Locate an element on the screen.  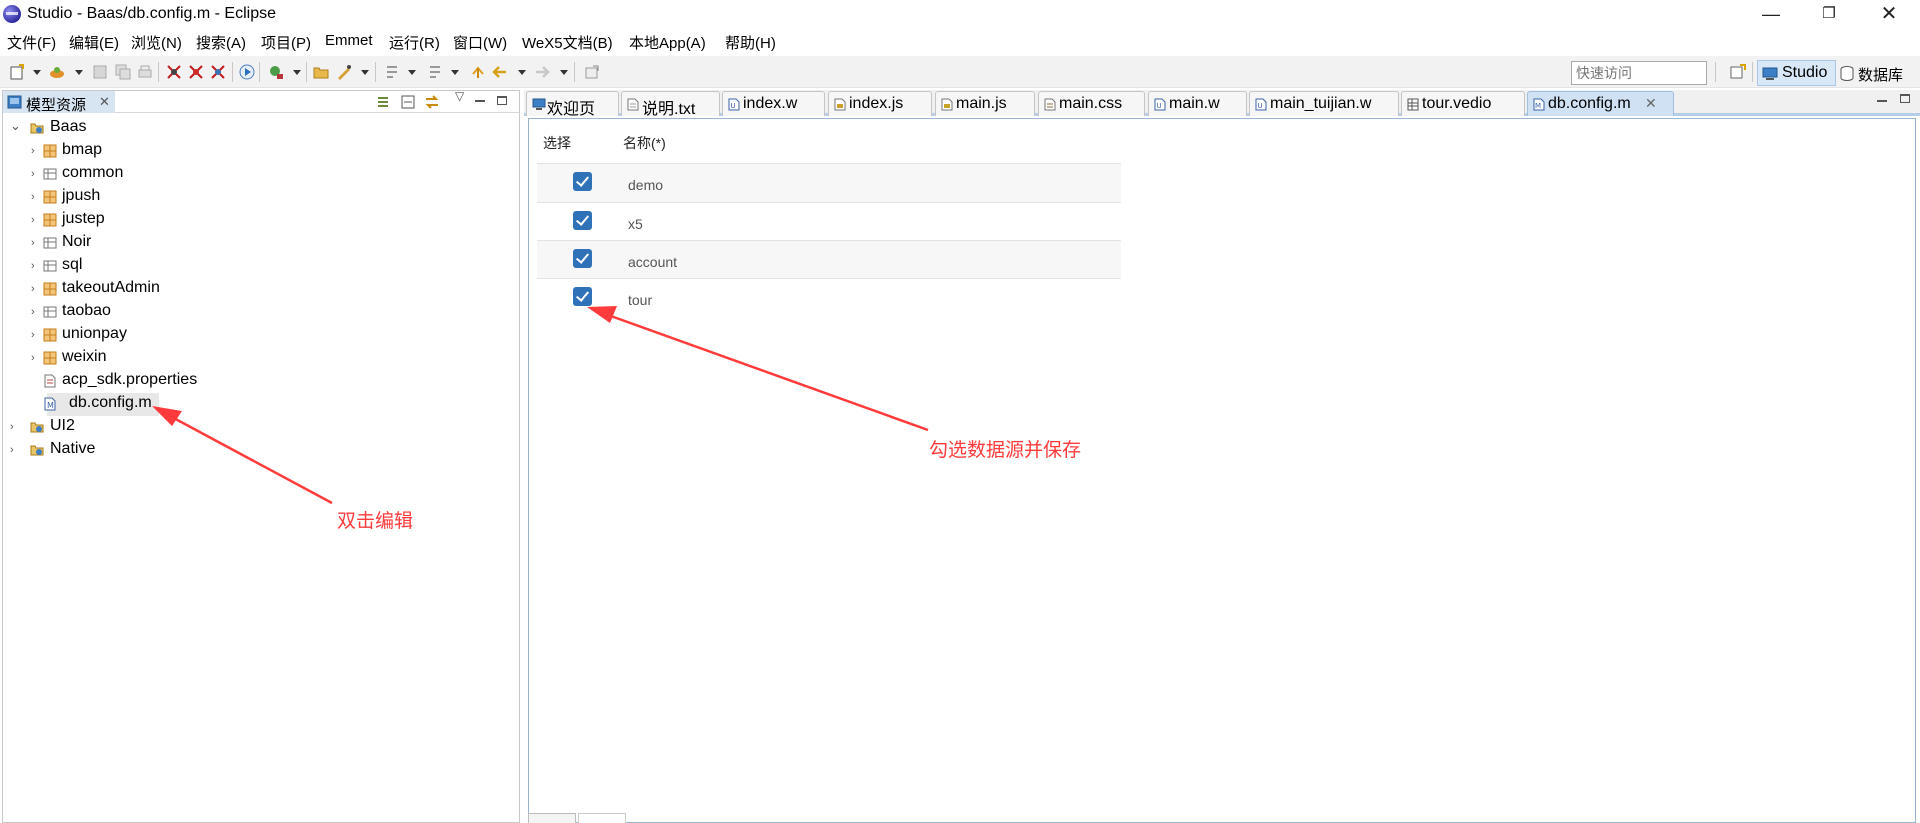
annotation-double-click-edit: 双击编辑 is located at coordinates (375, 521).